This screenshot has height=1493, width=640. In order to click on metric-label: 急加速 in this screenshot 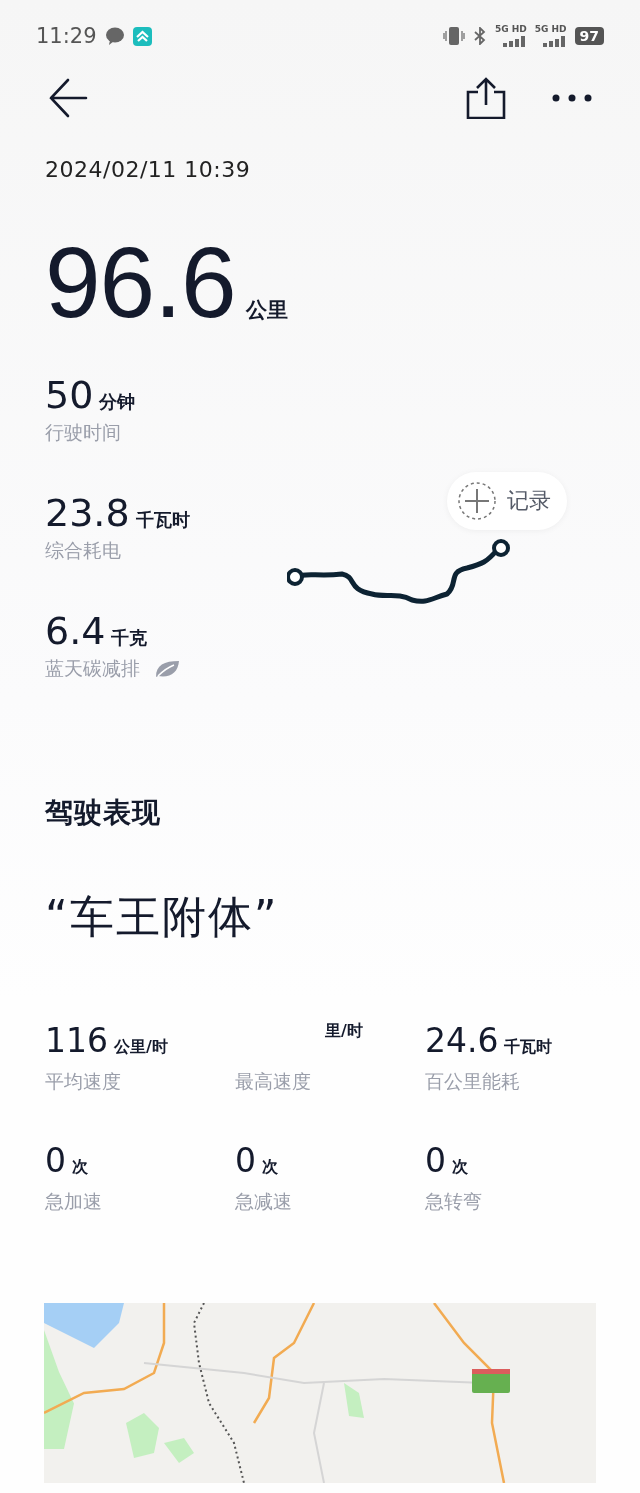, I will do `click(74, 1201)`.